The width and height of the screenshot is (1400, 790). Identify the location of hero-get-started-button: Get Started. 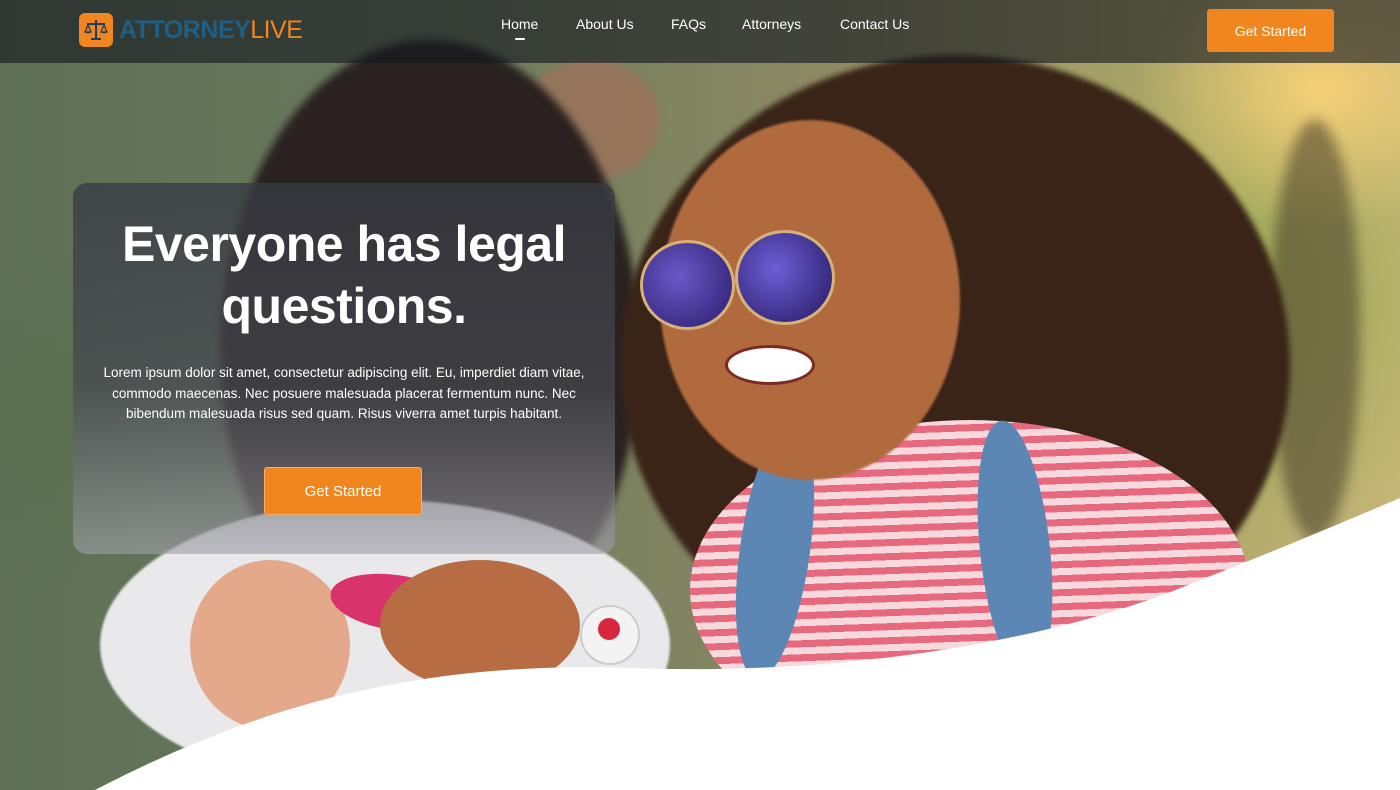
(343, 491).